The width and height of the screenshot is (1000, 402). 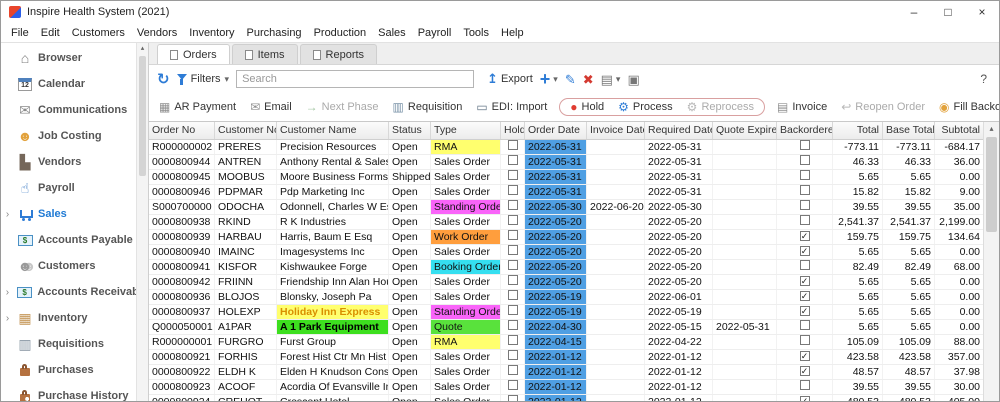 What do you see at coordinates (555, 79) in the screenshot?
I see `add-dropdown-caret: ▾` at bounding box center [555, 79].